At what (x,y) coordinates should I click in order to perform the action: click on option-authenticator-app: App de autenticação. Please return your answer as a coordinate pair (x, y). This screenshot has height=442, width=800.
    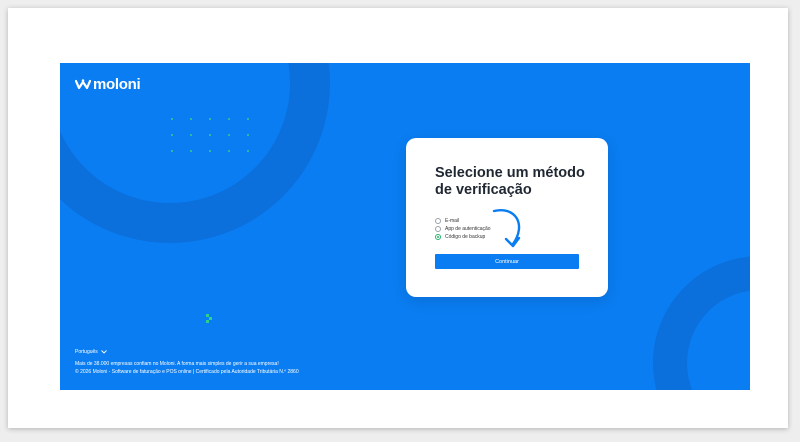
    Looking at the image, I should click on (463, 229).